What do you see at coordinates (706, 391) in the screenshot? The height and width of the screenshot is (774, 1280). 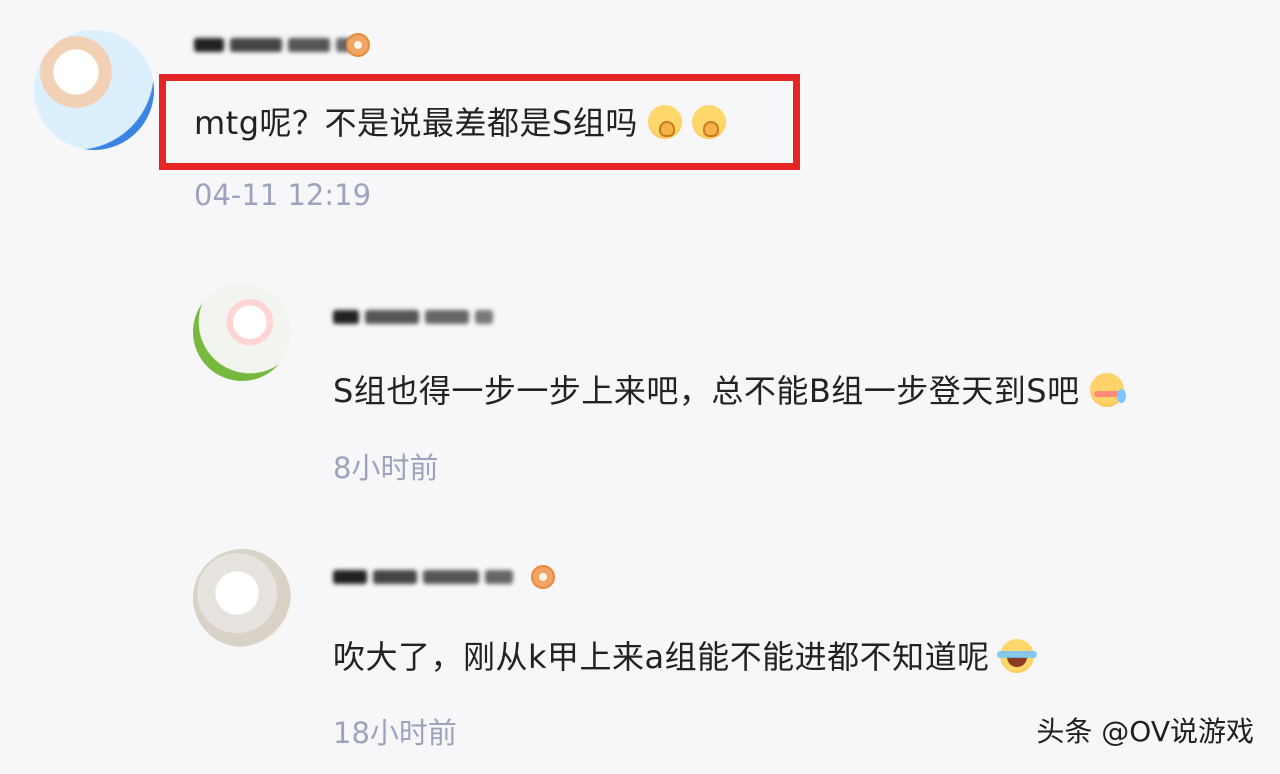 I see `comment-text-content: S组也得一步一步上来吧，总不能B组一步登天到S吧` at bounding box center [706, 391].